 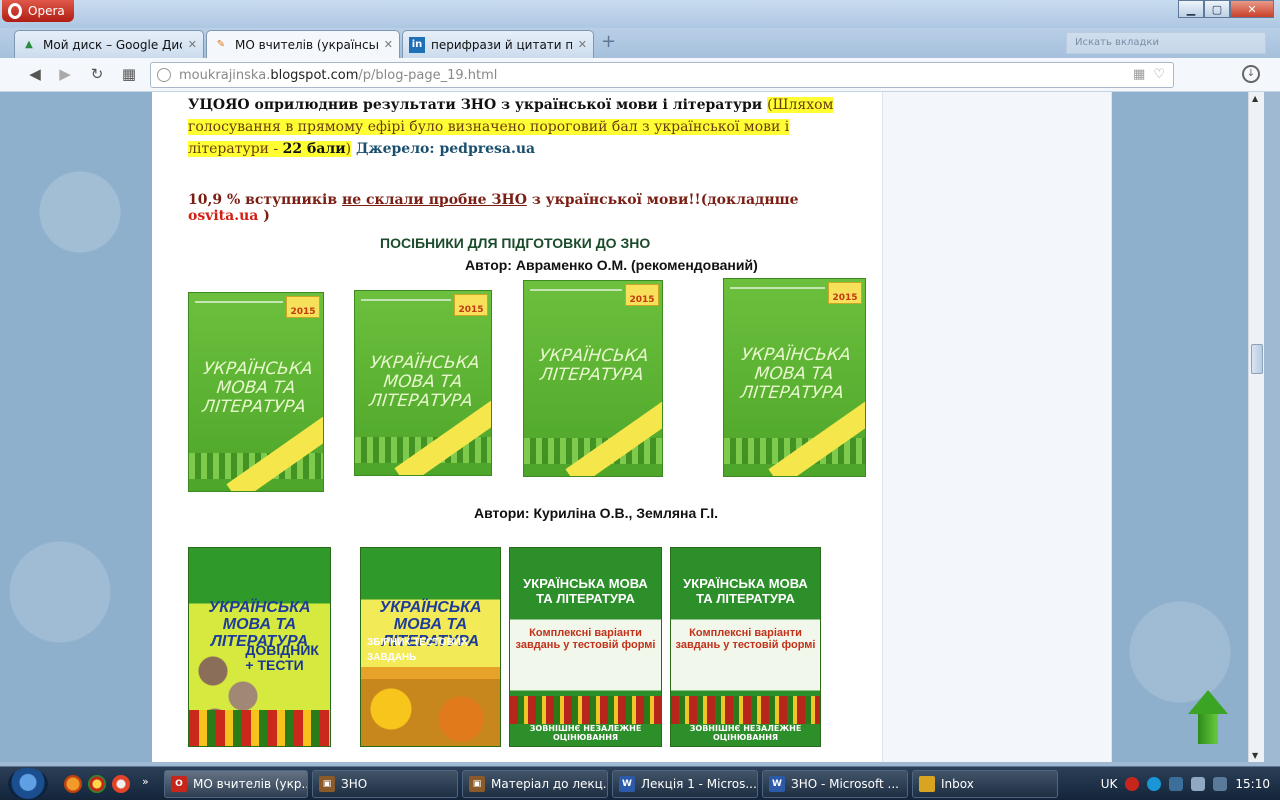 What do you see at coordinates (1132, 784) in the screenshot?
I see `opera-tray-icon` at bounding box center [1132, 784].